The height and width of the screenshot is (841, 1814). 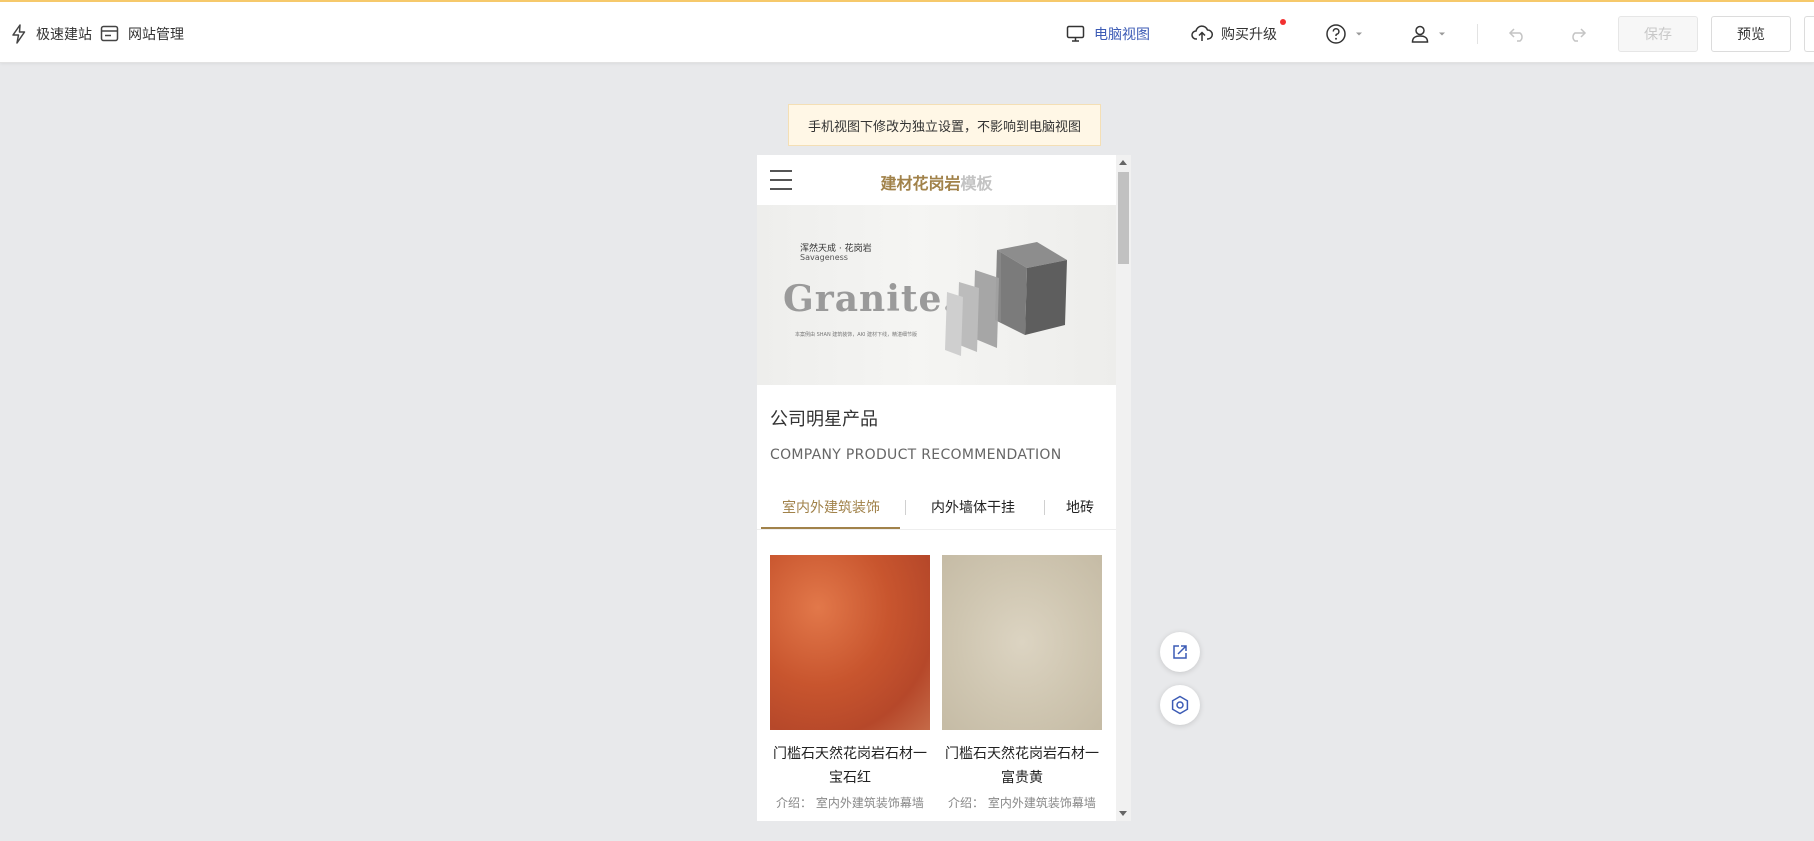 I want to click on preview-button: 预览, so click(x=1751, y=34).